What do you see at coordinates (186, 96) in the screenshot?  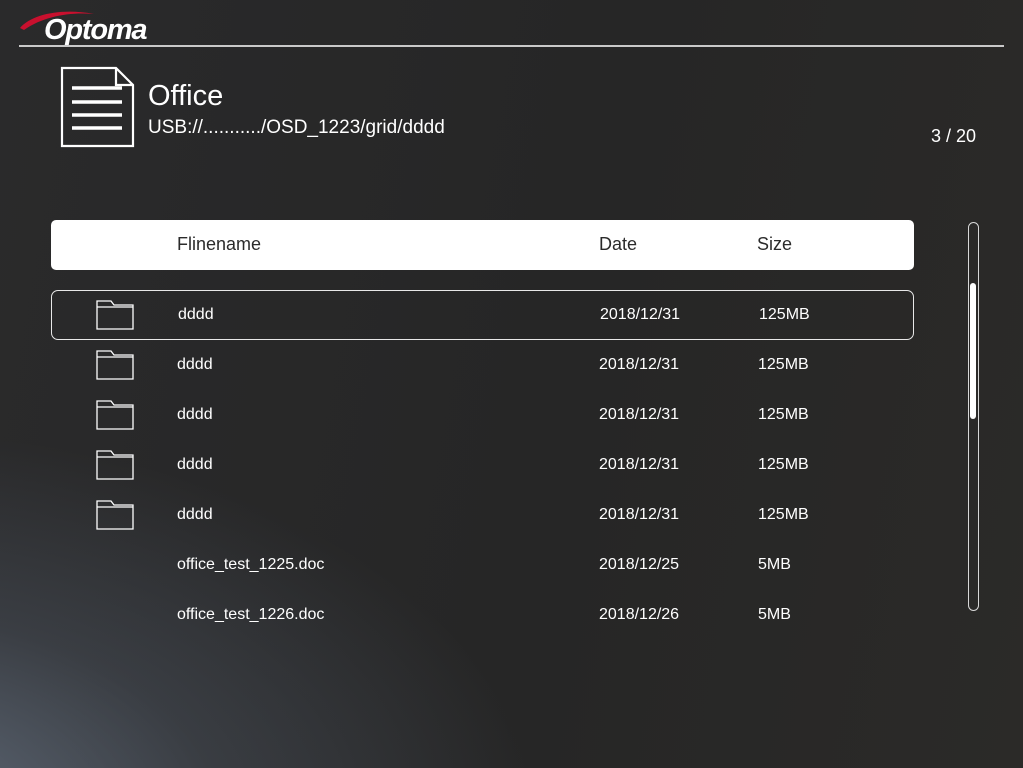 I see `page-title: Office` at bounding box center [186, 96].